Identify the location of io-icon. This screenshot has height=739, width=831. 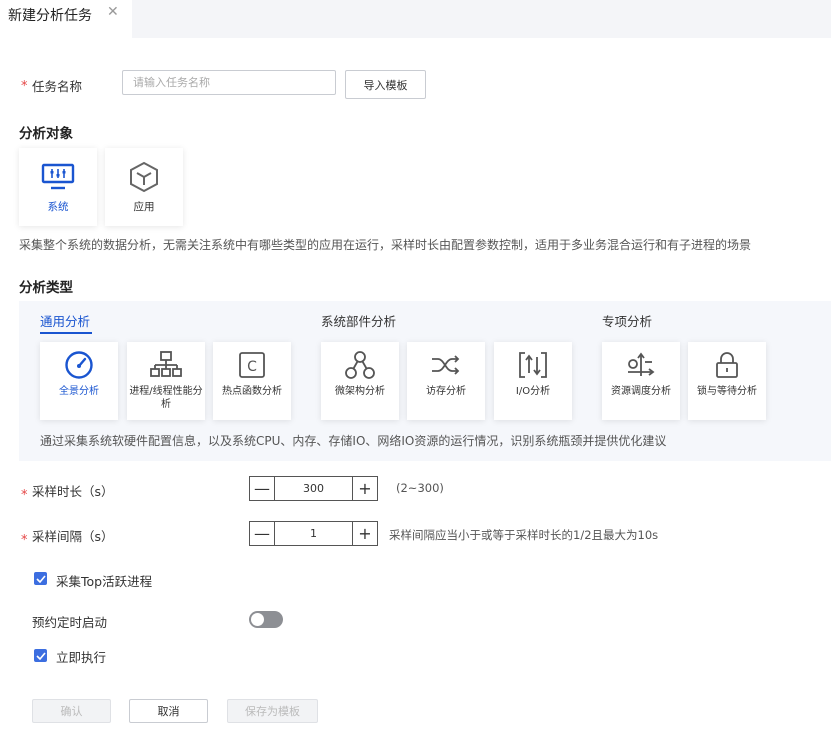
(533, 365).